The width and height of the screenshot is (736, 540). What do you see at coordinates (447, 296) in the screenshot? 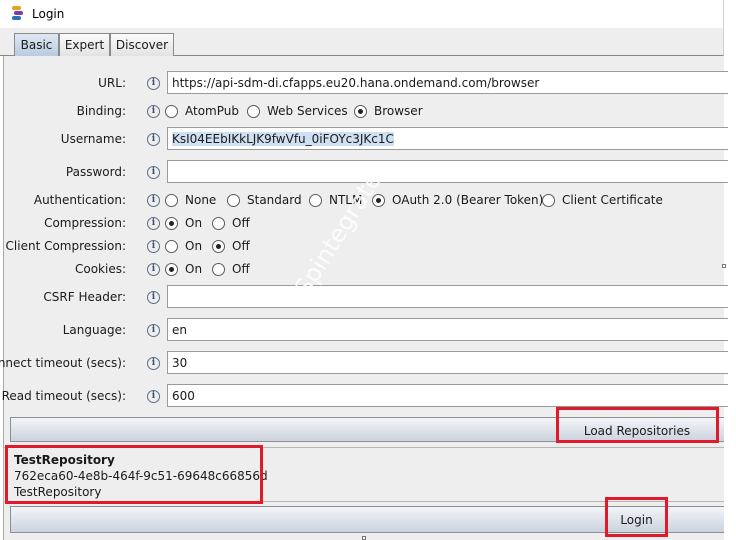
I see `csrf-header-field` at bounding box center [447, 296].